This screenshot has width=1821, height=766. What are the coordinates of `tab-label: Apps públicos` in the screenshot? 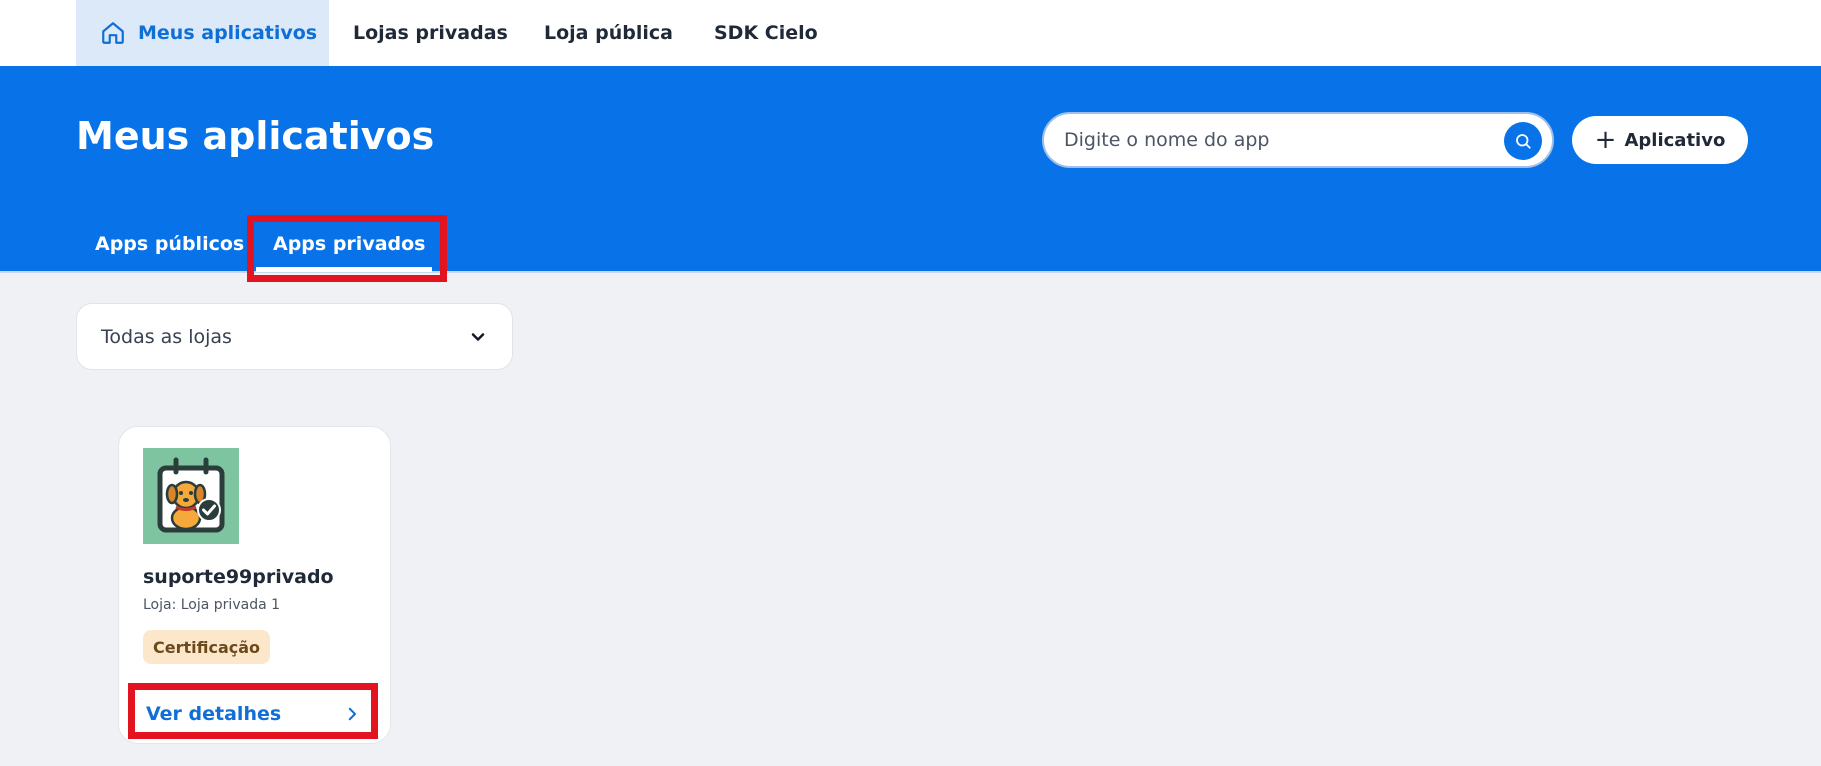 It's located at (170, 244).